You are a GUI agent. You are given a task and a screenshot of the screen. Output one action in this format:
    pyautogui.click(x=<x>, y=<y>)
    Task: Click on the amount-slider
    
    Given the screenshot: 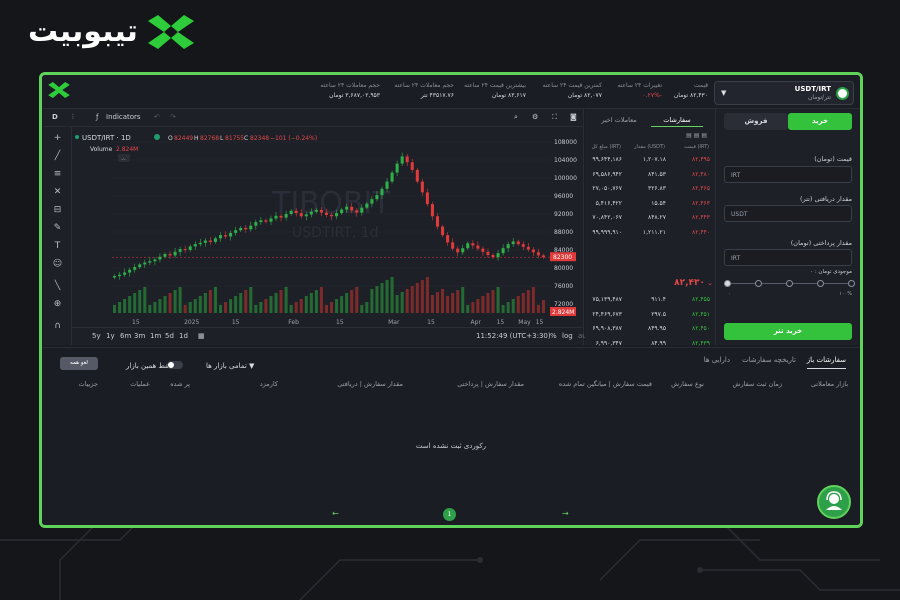 What is the action you would take?
    pyautogui.click(x=789, y=283)
    